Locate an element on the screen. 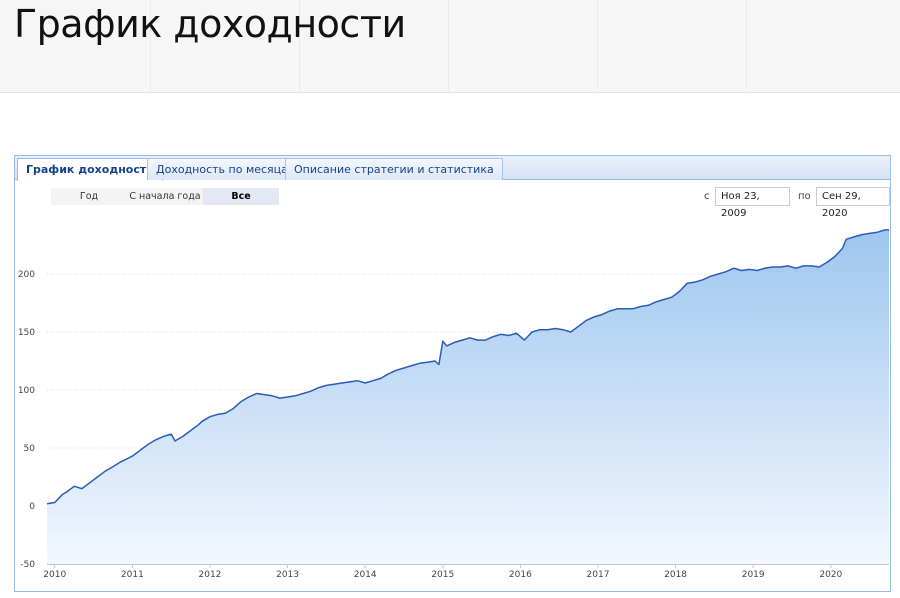 This screenshot has width=900, height=598. tab-returns-chart: График доходности is located at coordinates (90, 169).